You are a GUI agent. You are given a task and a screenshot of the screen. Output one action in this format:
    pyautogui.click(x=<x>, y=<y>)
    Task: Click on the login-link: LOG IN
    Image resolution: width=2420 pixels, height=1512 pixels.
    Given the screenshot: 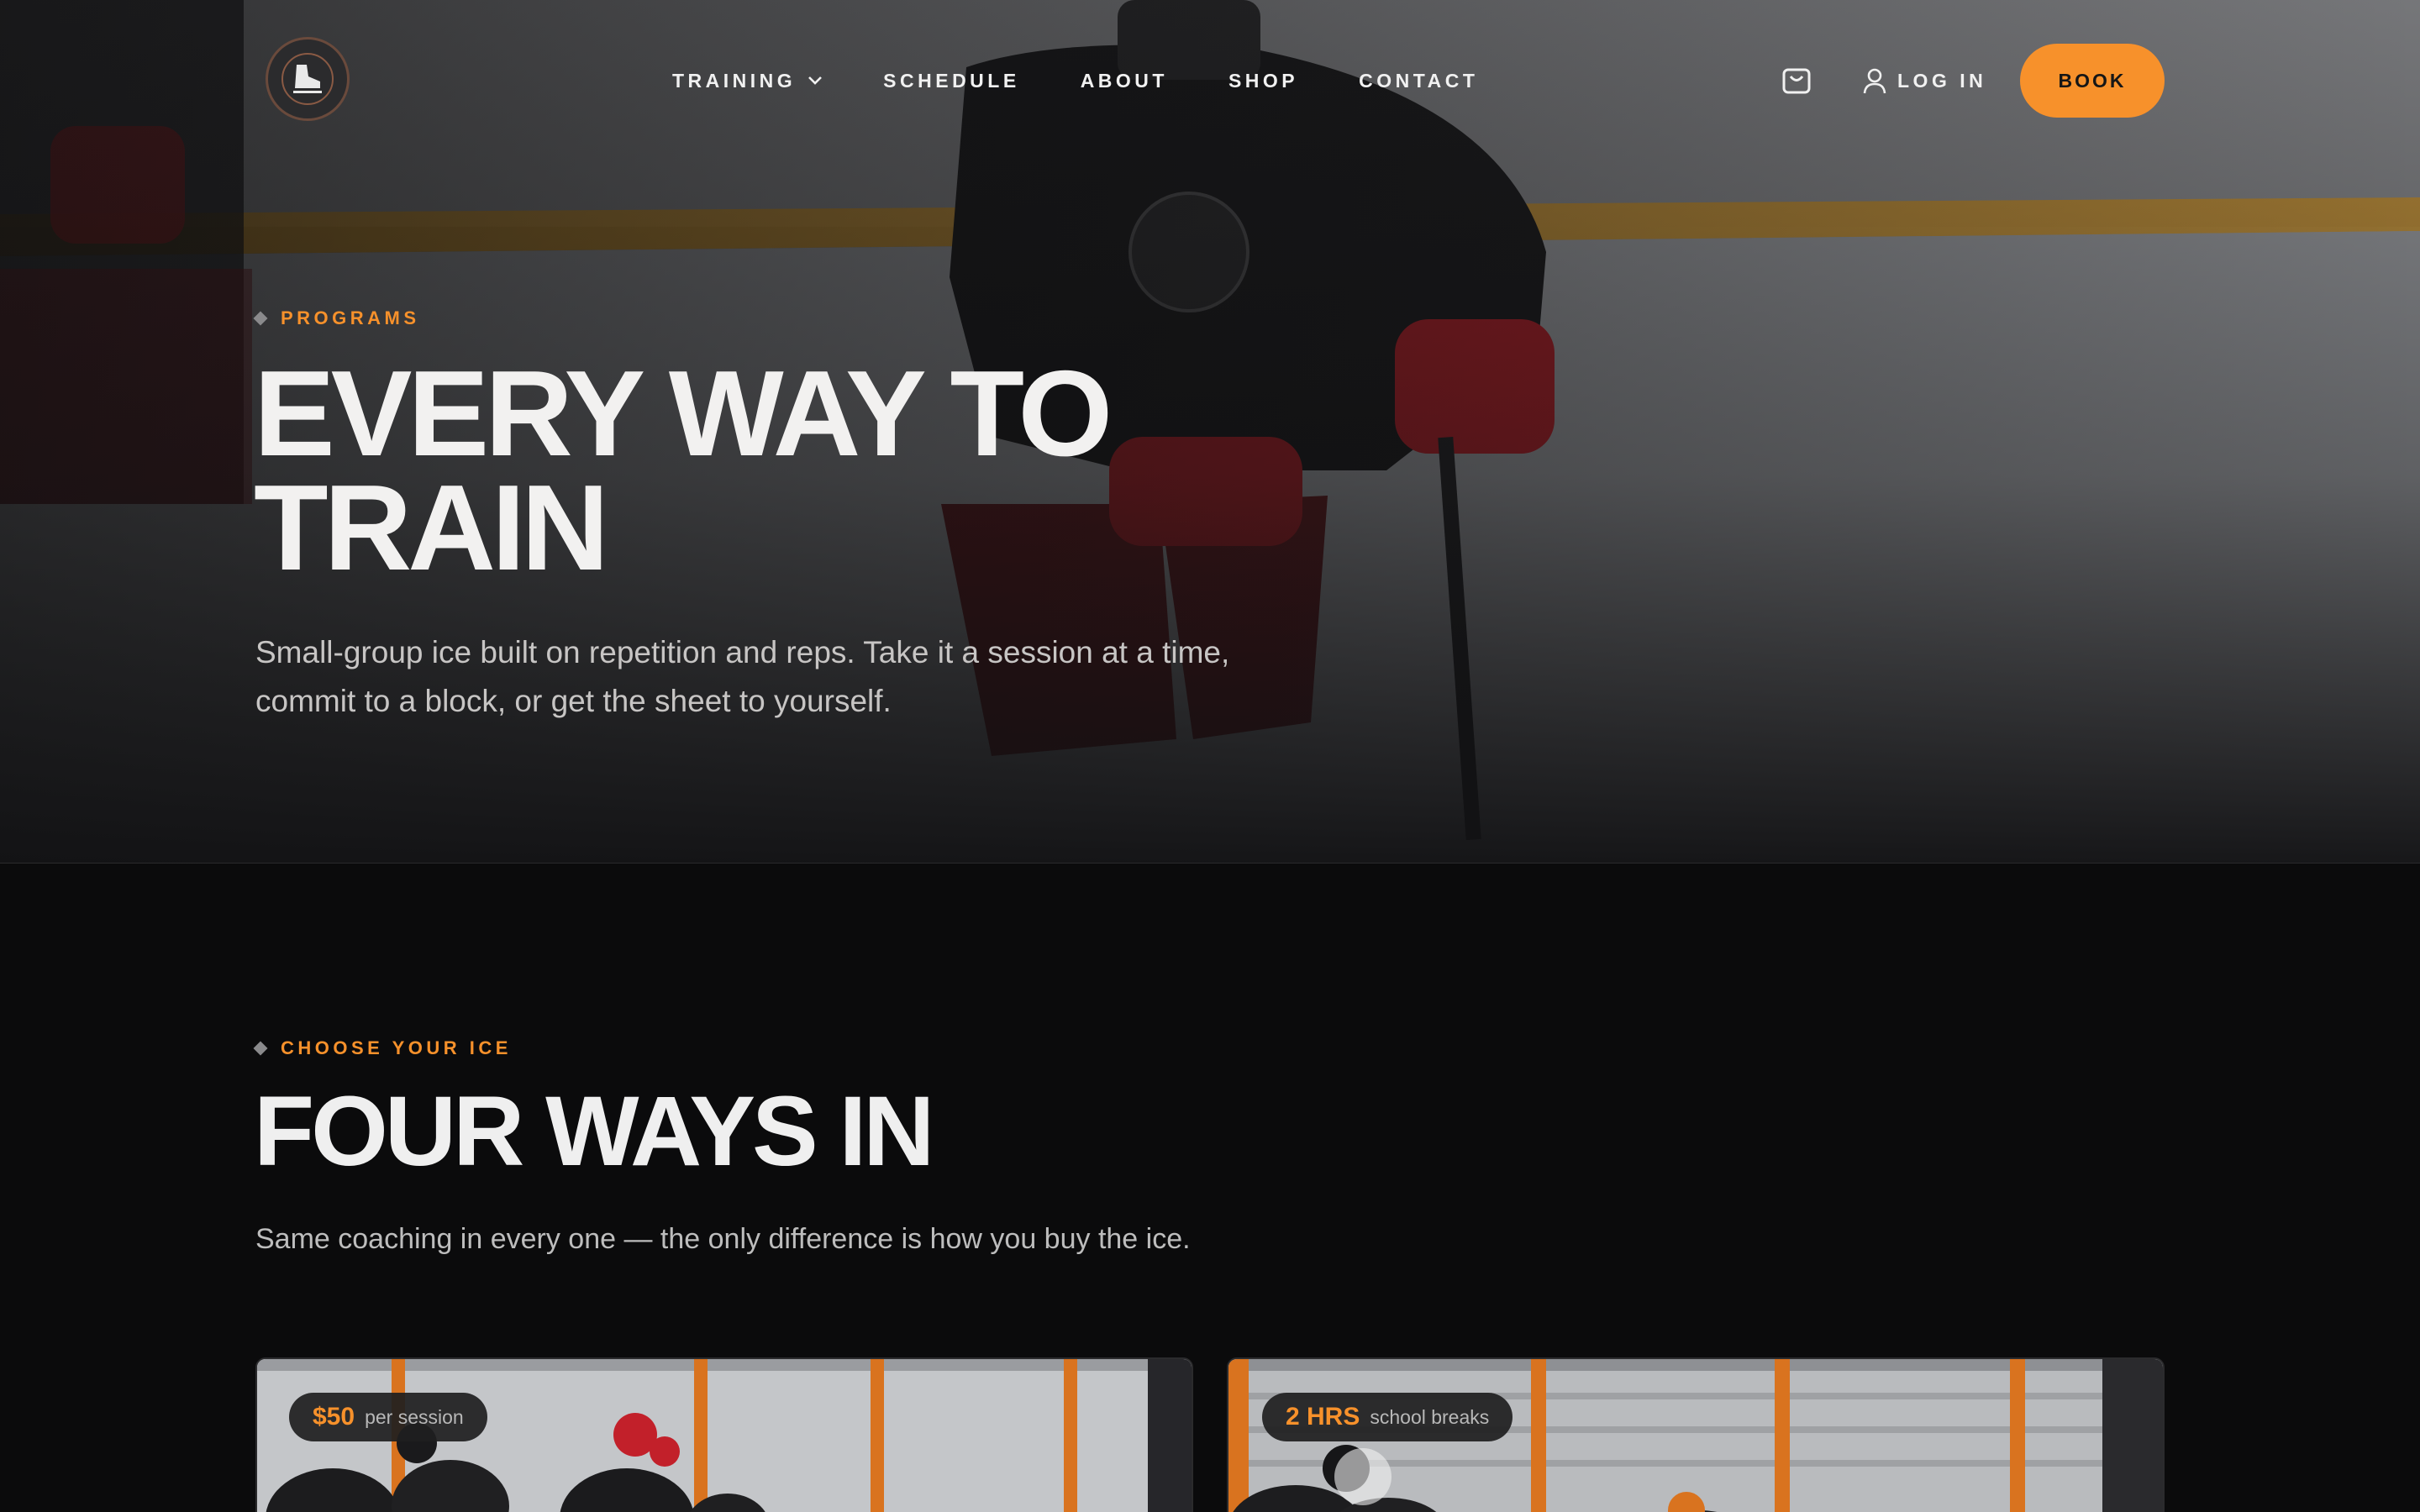 What is the action you would take?
    pyautogui.click(x=1924, y=80)
    